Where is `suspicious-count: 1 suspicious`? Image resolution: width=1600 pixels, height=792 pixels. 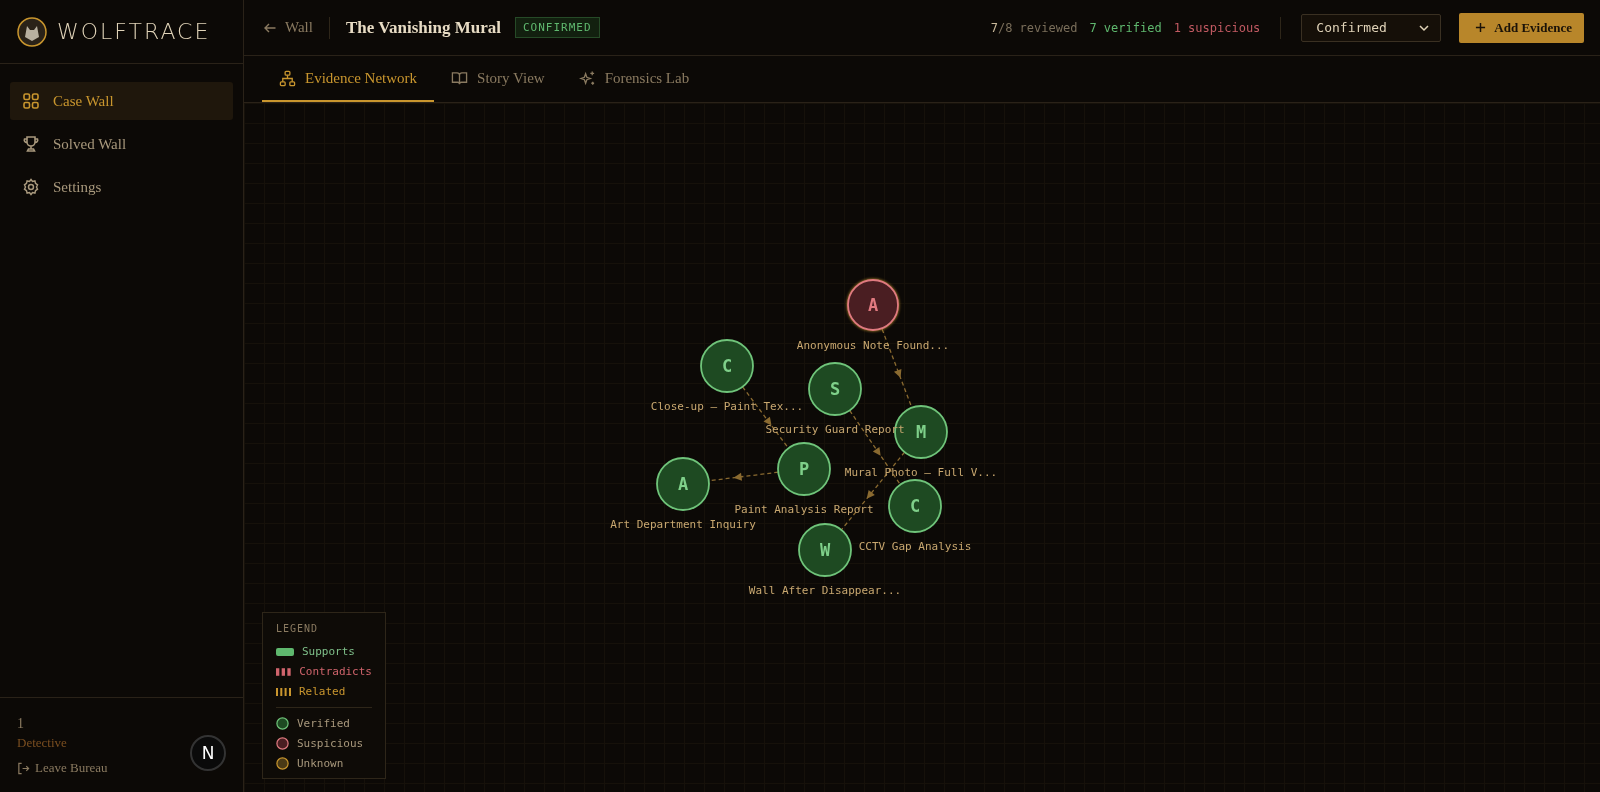
suspicious-count: 1 suspicious is located at coordinates (1217, 27).